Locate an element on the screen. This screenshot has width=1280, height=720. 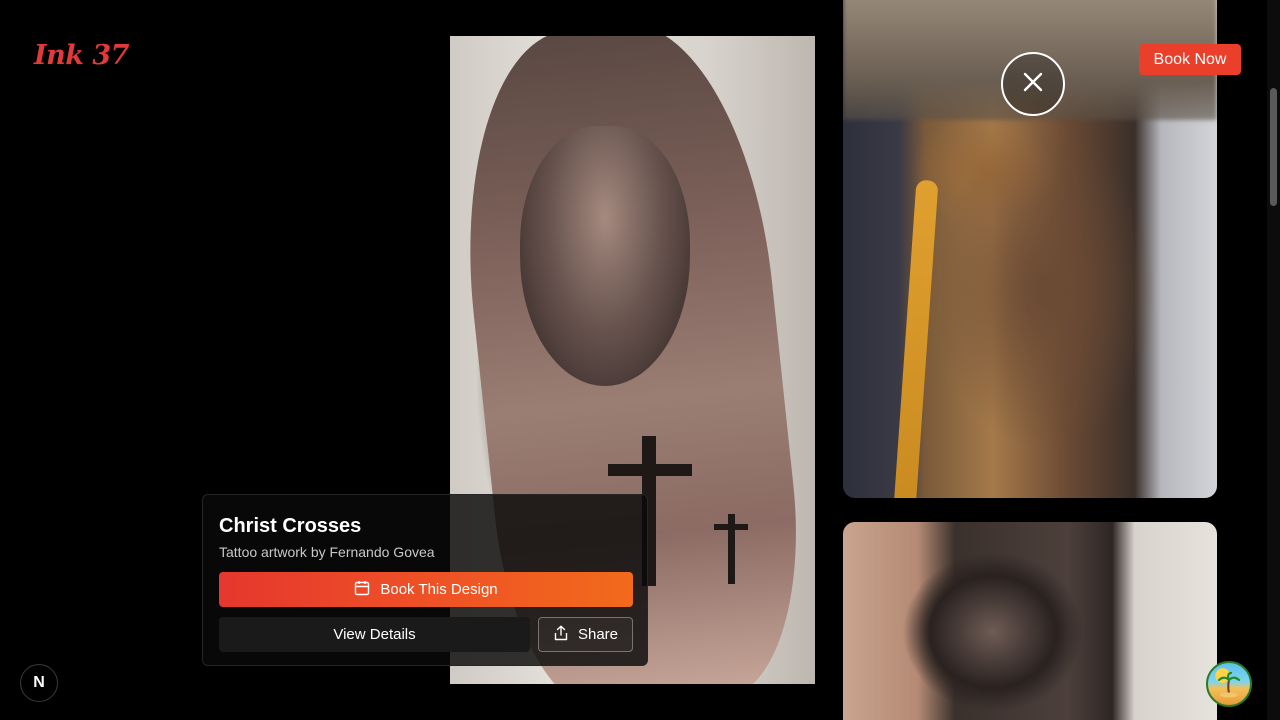
book-this-design-label: Book This Design is located at coordinates (439, 589).